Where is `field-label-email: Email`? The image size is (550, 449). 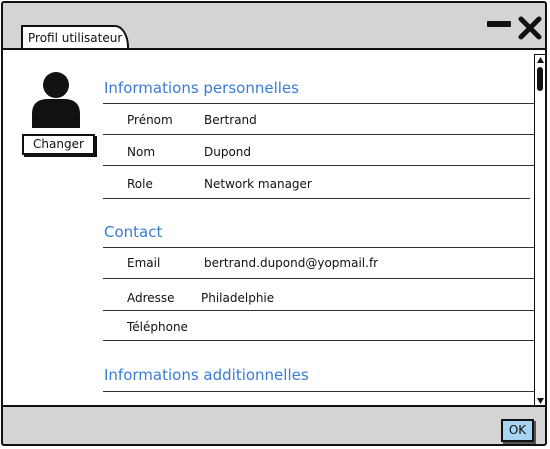 field-label-email: Email is located at coordinates (144, 263).